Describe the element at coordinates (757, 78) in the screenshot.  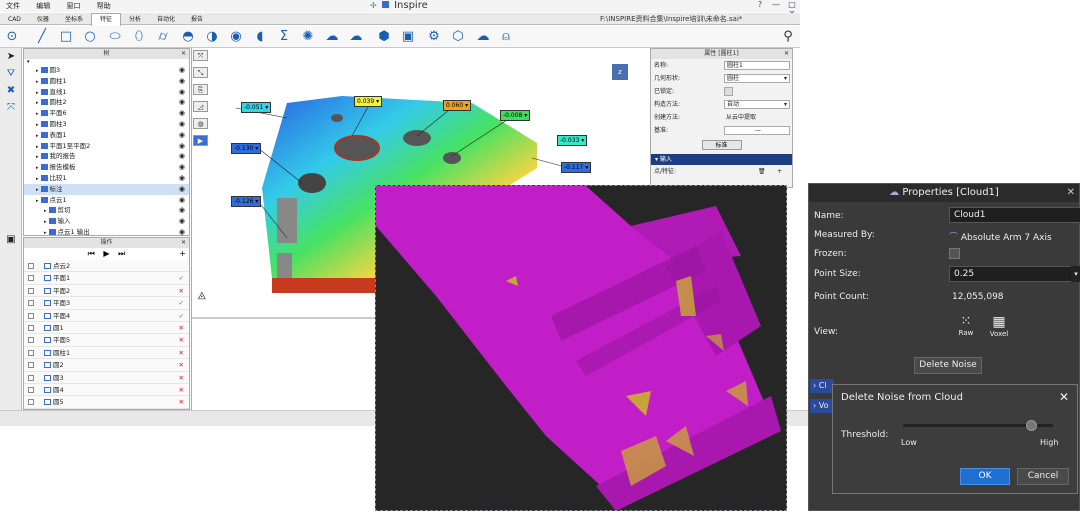
I see `geometry-select: 圆柱 ▾` at that location.